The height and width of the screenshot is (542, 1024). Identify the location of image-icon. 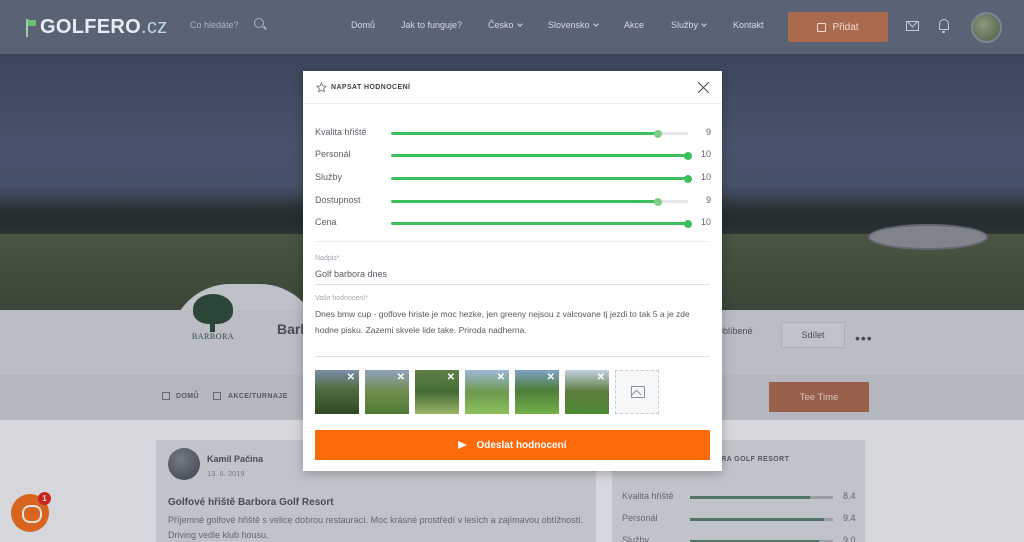
(638, 392).